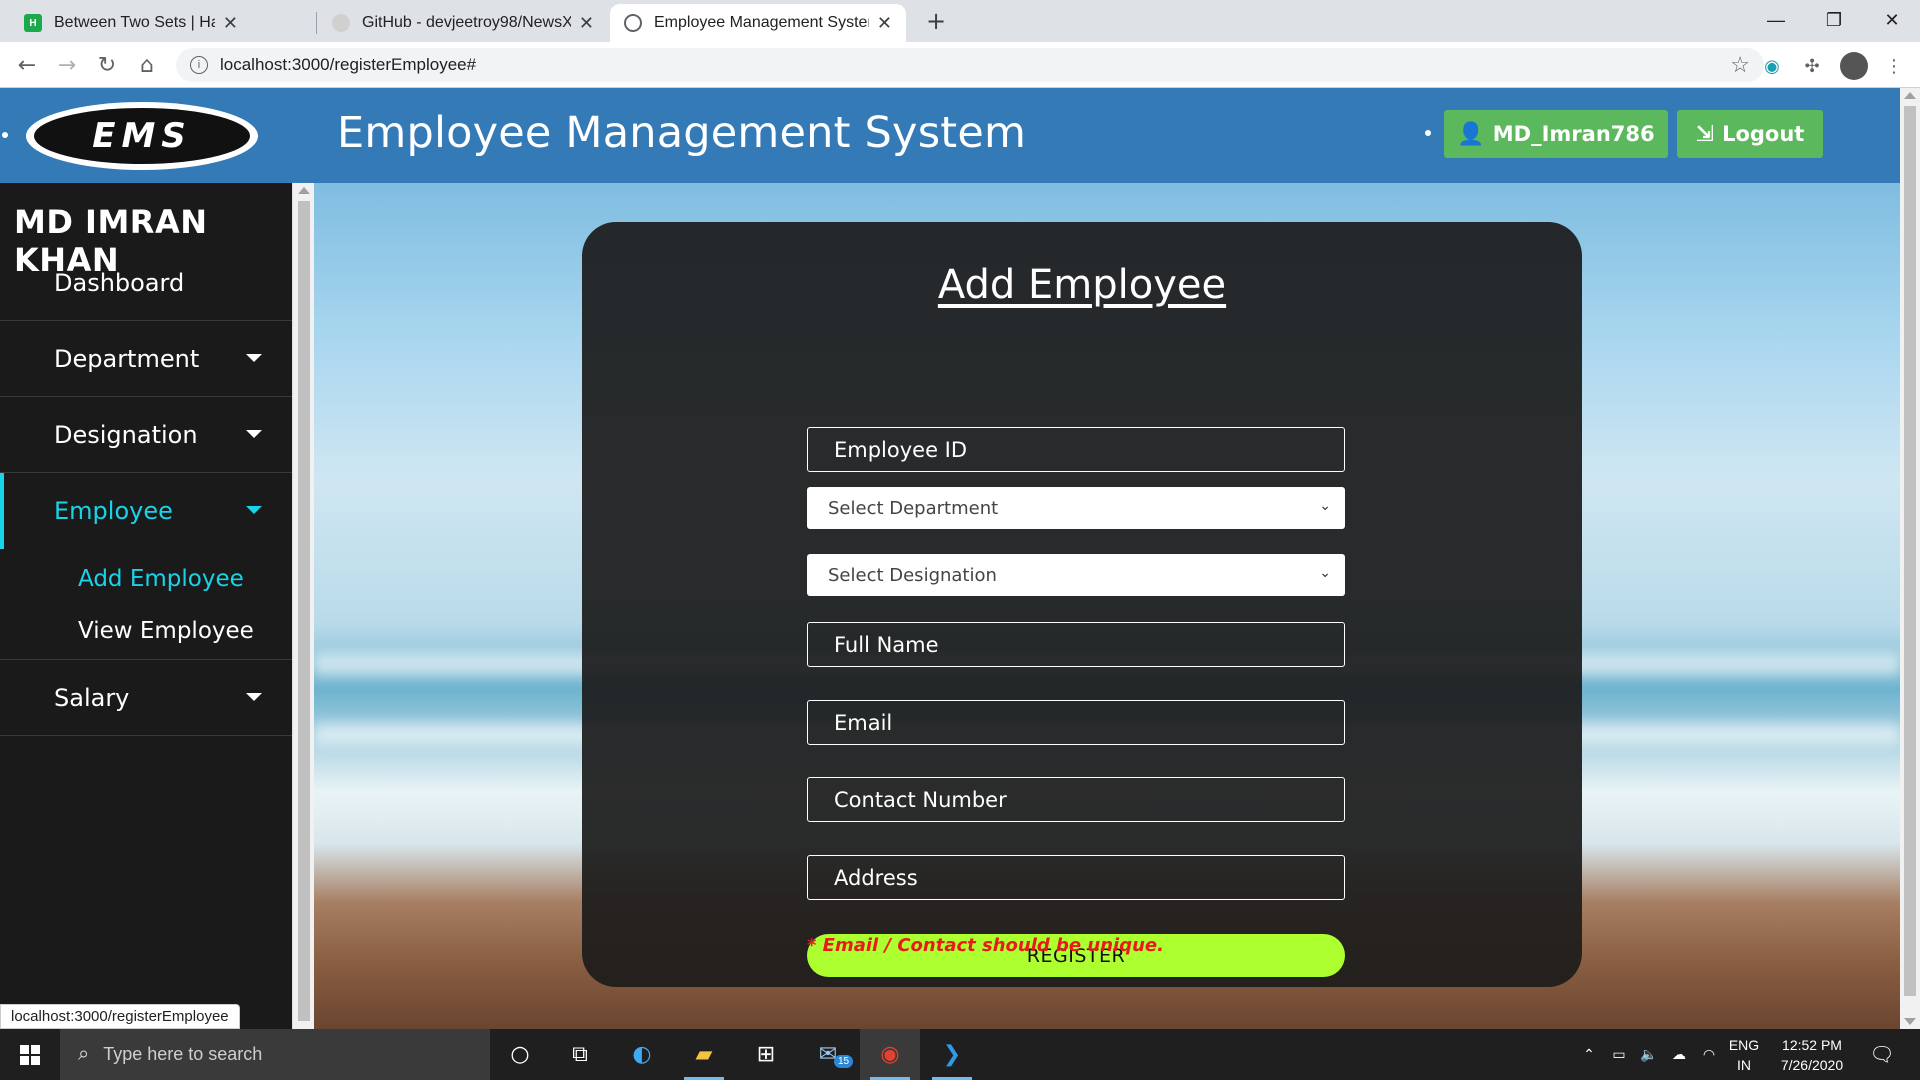 Image resolution: width=1920 pixels, height=1080 pixels. What do you see at coordinates (1076, 449) in the screenshot?
I see `employee-id-input: Employee ID` at bounding box center [1076, 449].